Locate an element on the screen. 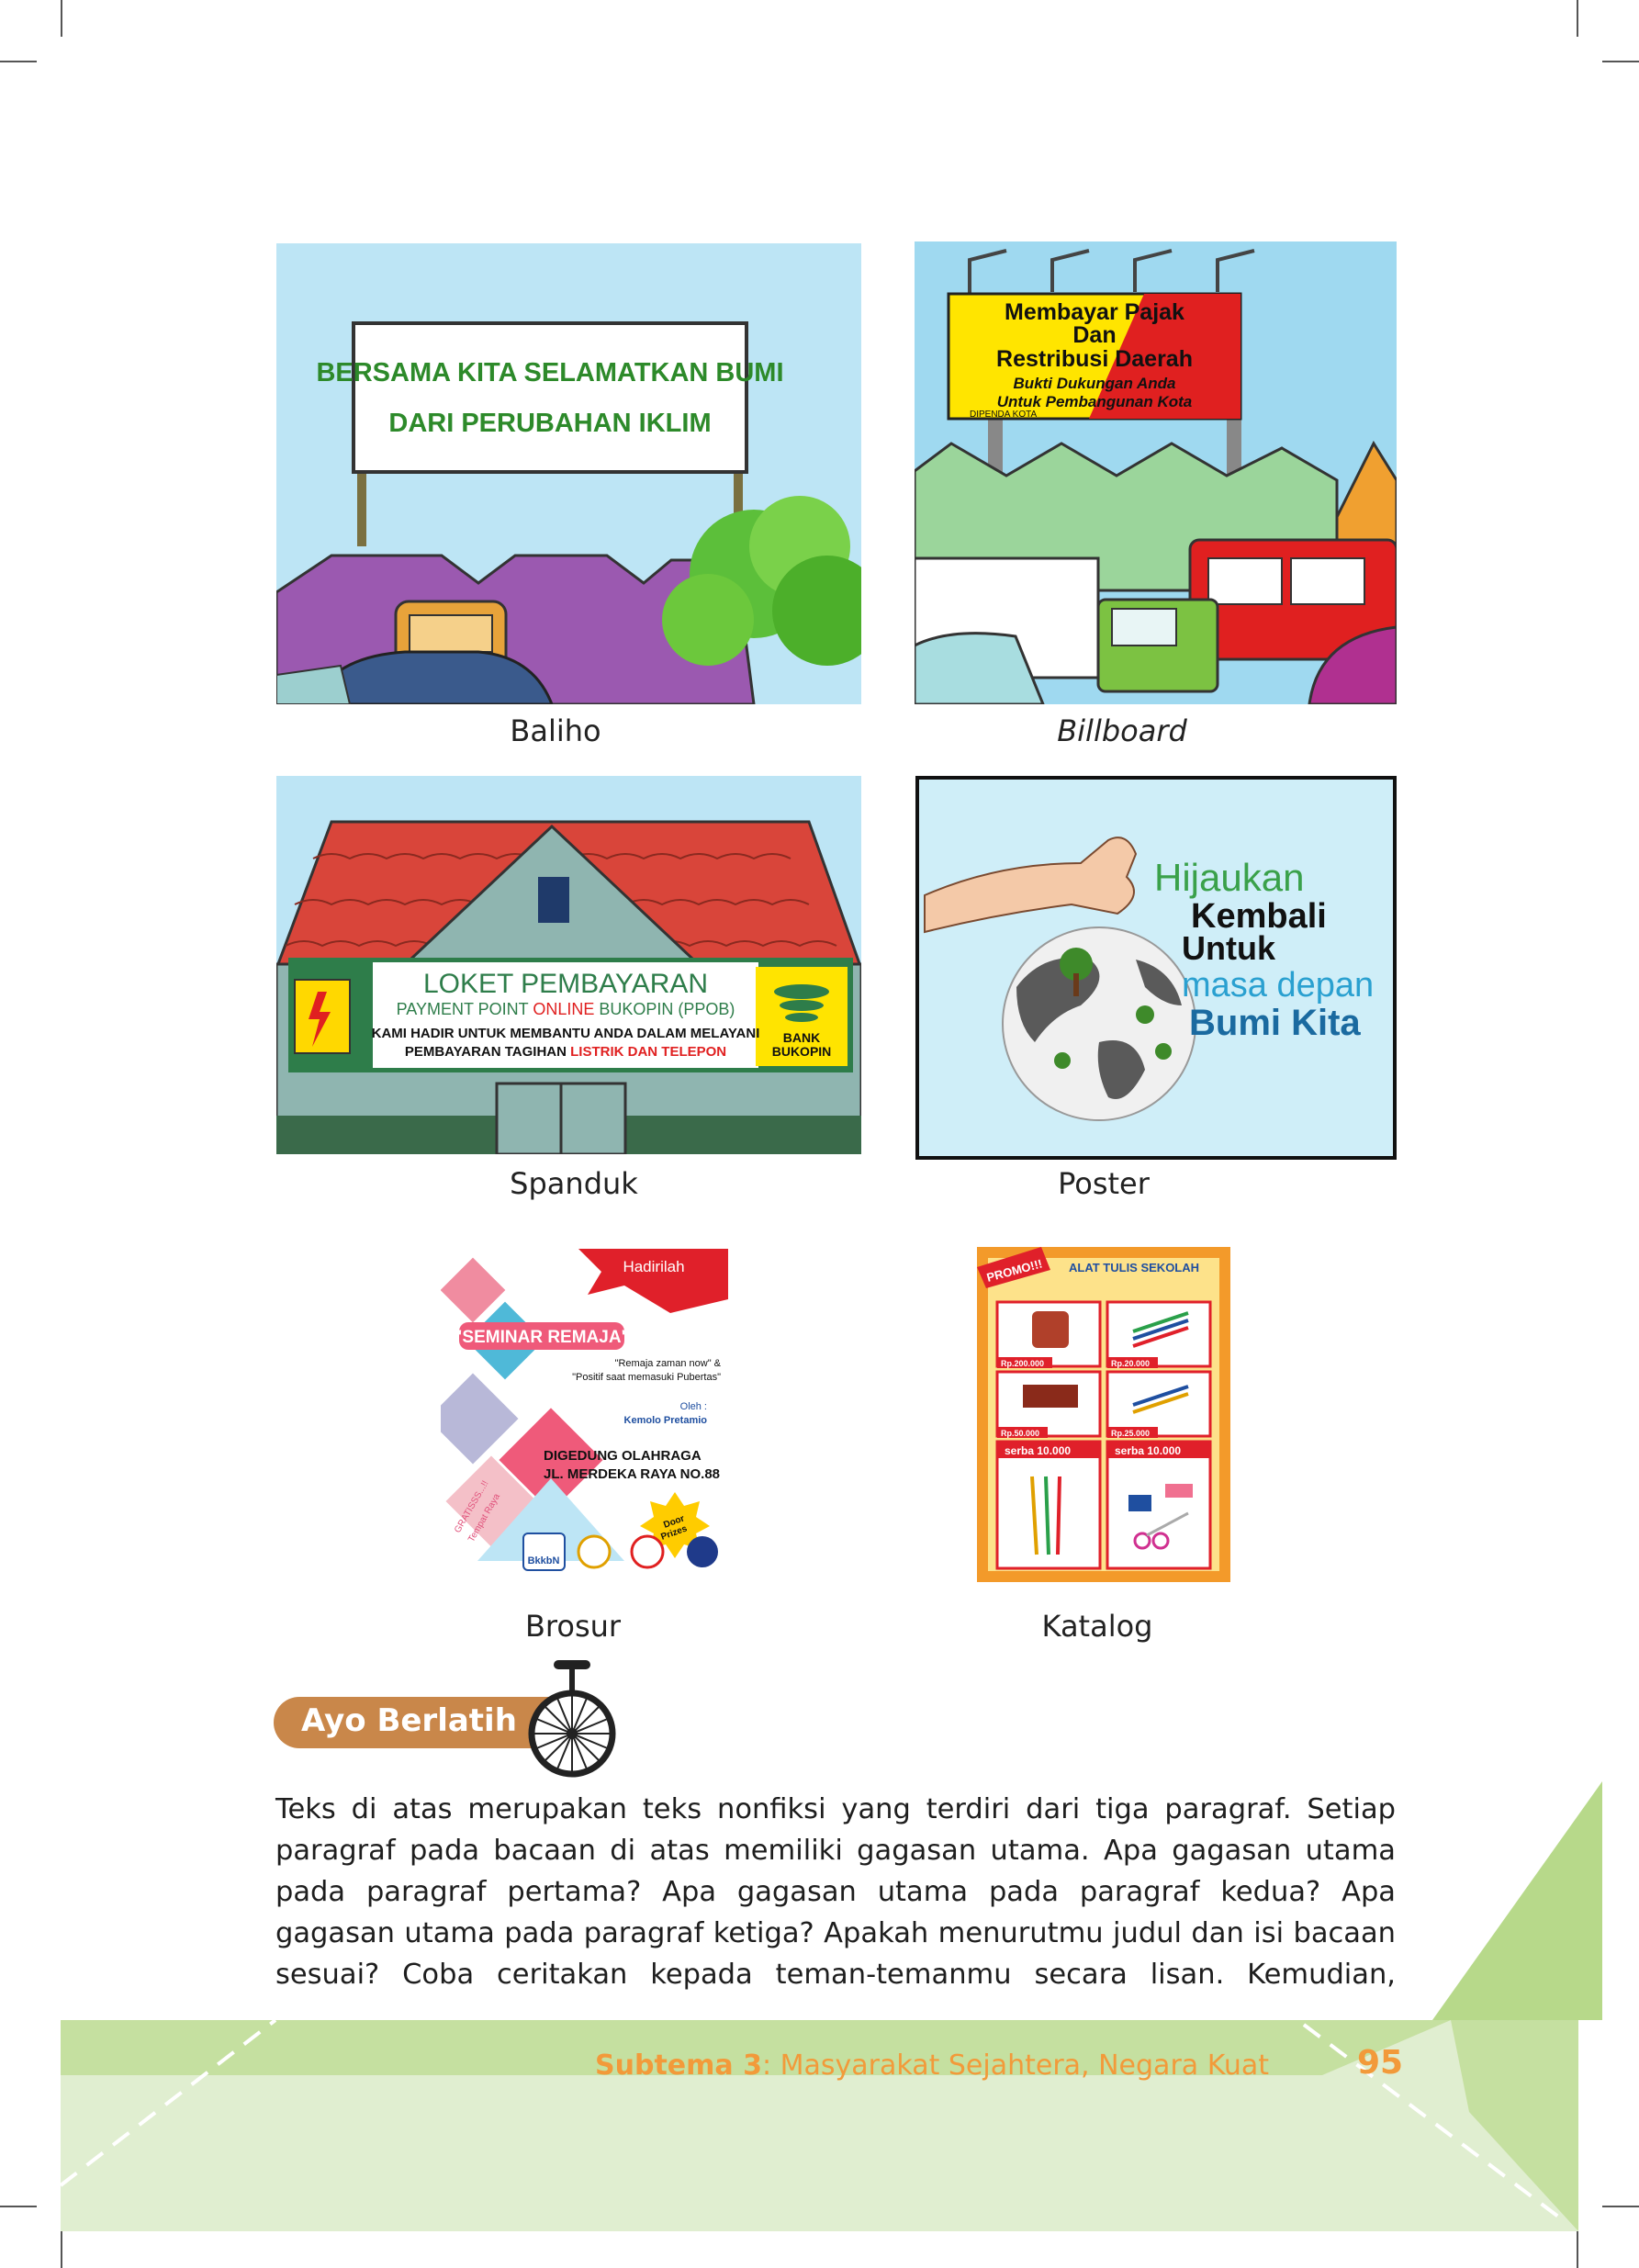 The width and height of the screenshot is (1639, 2268). baliho-sign-line2: DARI PERUBAHAN IKLIM is located at coordinates (549, 424).